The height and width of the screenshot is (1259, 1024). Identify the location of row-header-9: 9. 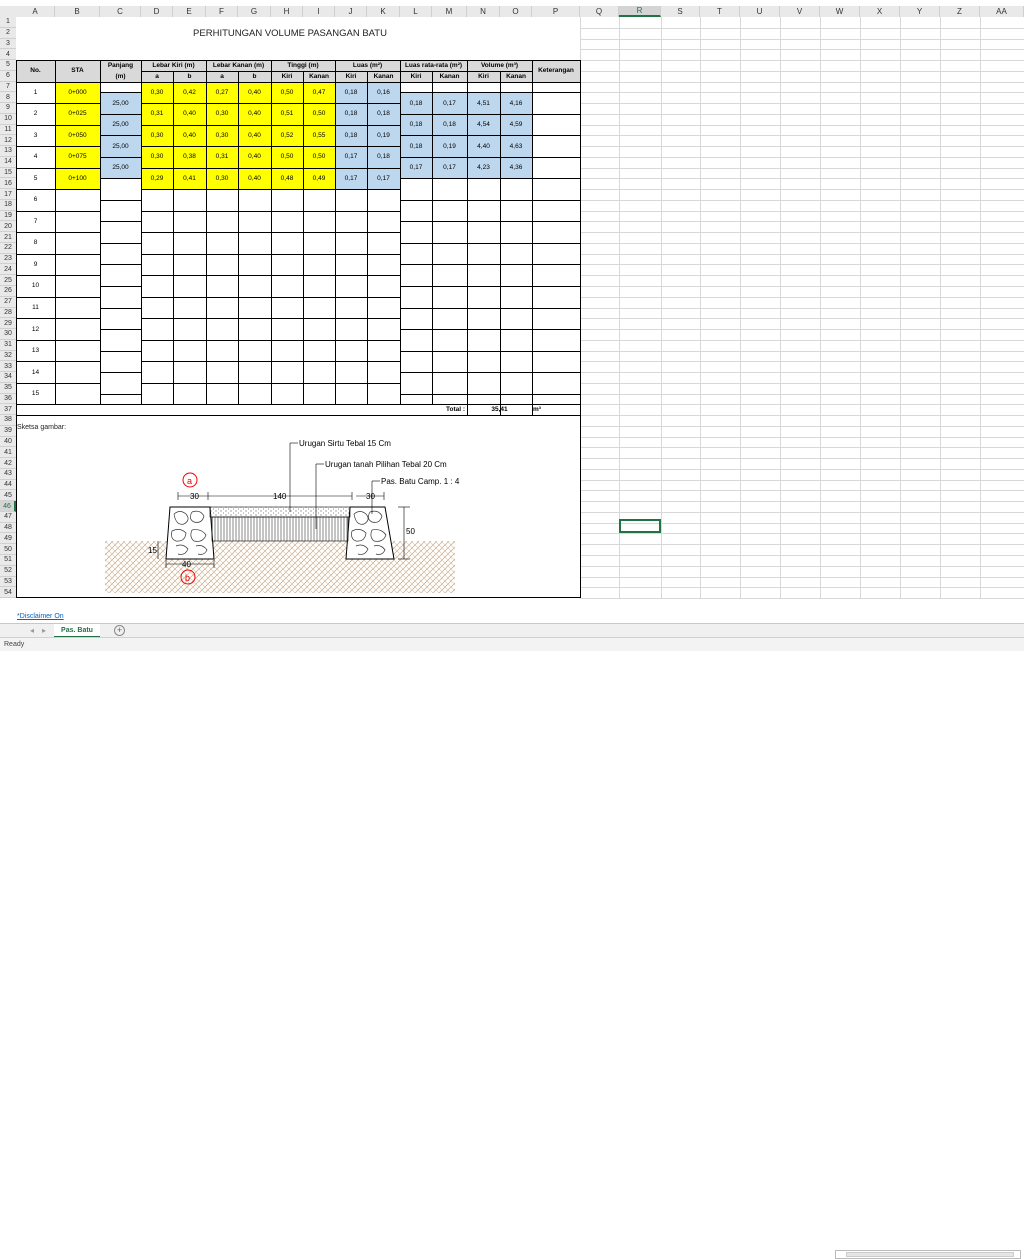
(8, 108).